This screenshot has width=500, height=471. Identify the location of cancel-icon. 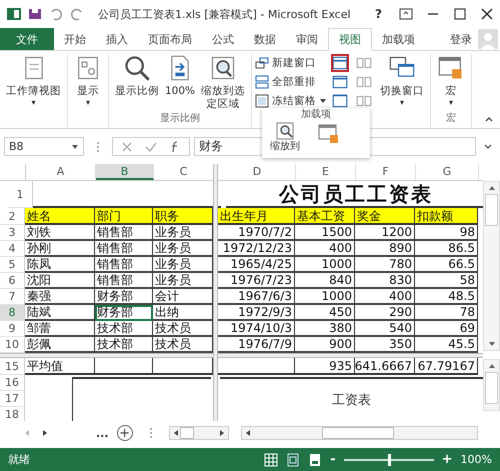
(127, 146).